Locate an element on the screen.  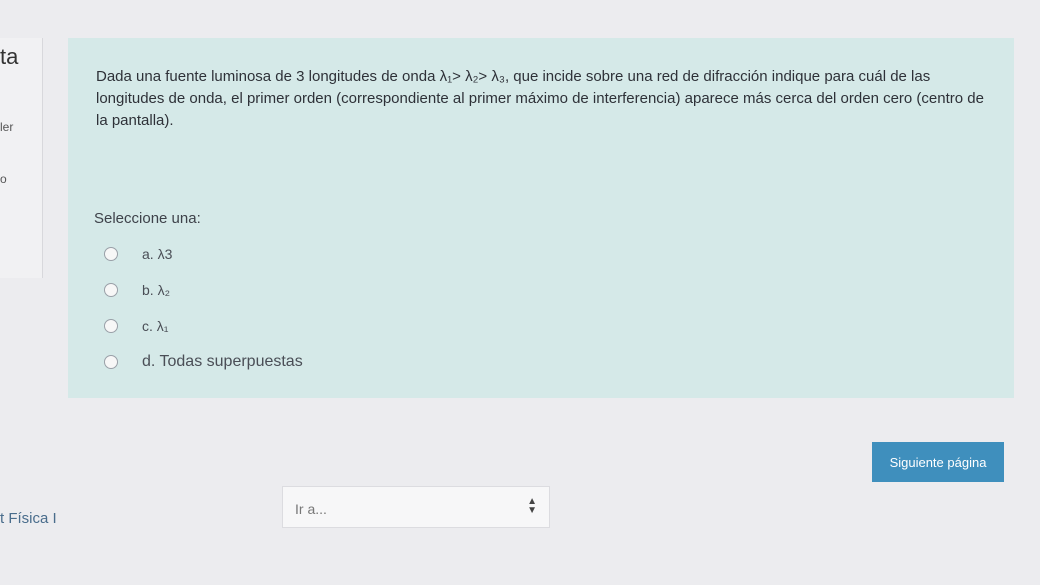
radio-button-d is located at coordinates (111, 362).